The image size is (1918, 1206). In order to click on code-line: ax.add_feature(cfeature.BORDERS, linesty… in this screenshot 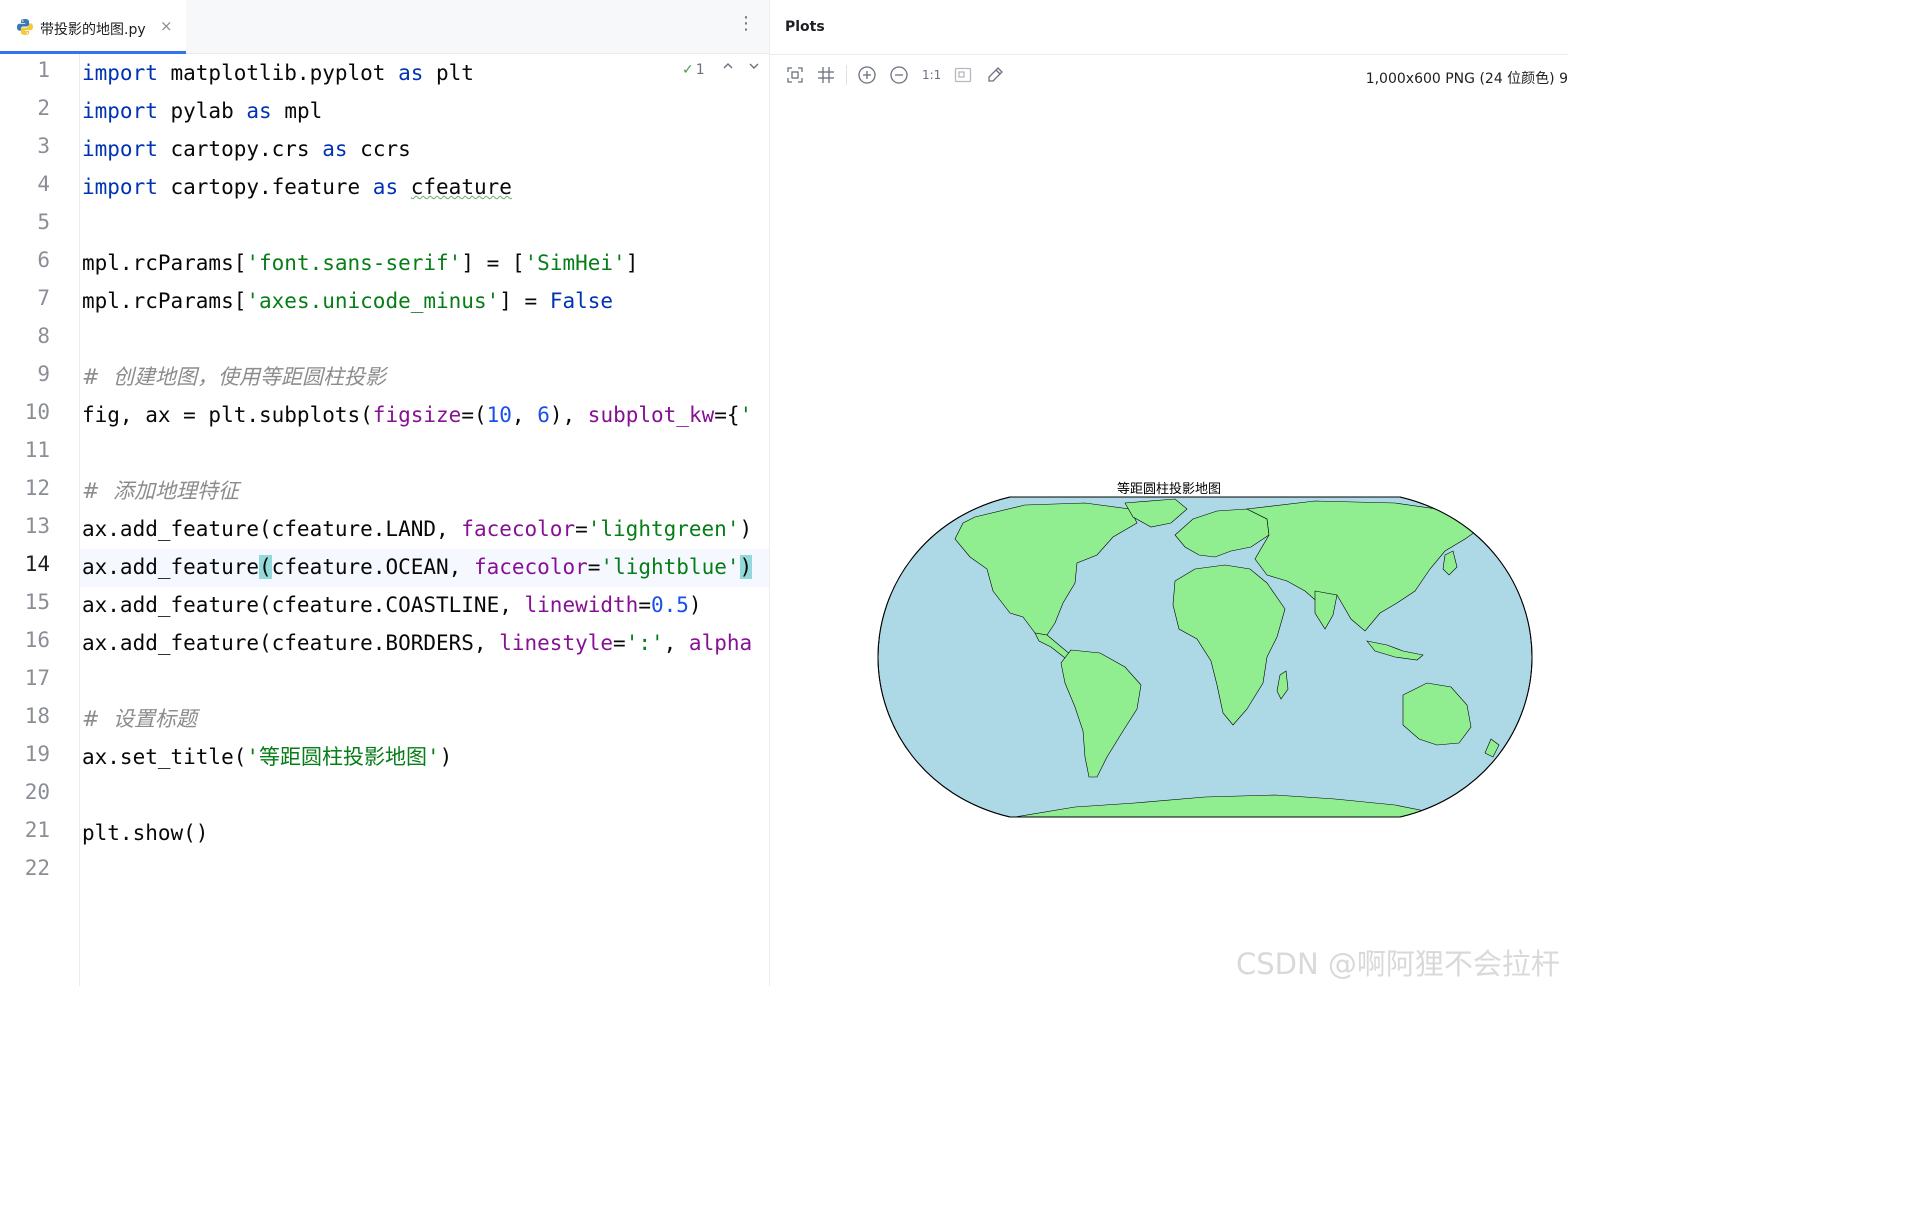, I will do `click(417, 643)`.